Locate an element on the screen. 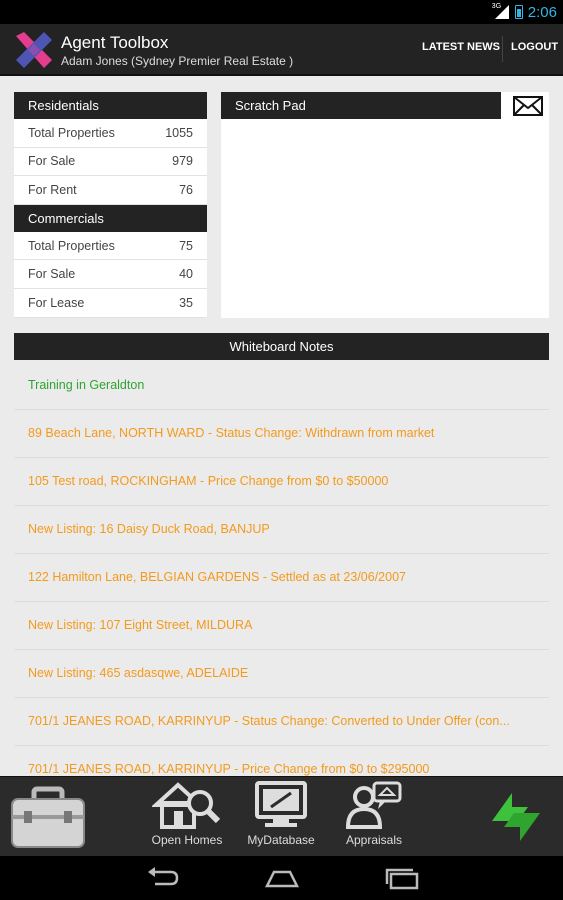 This screenshot has height=900, width=563. stat-value: 76 is located at coordinates (186, 189).